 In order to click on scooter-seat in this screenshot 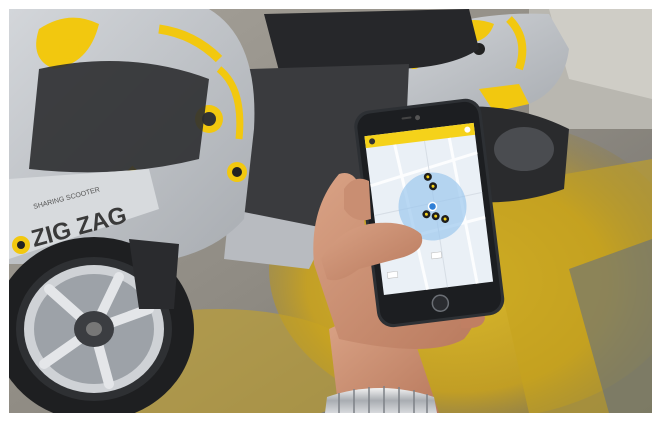, I will do `click(371, 40)`.